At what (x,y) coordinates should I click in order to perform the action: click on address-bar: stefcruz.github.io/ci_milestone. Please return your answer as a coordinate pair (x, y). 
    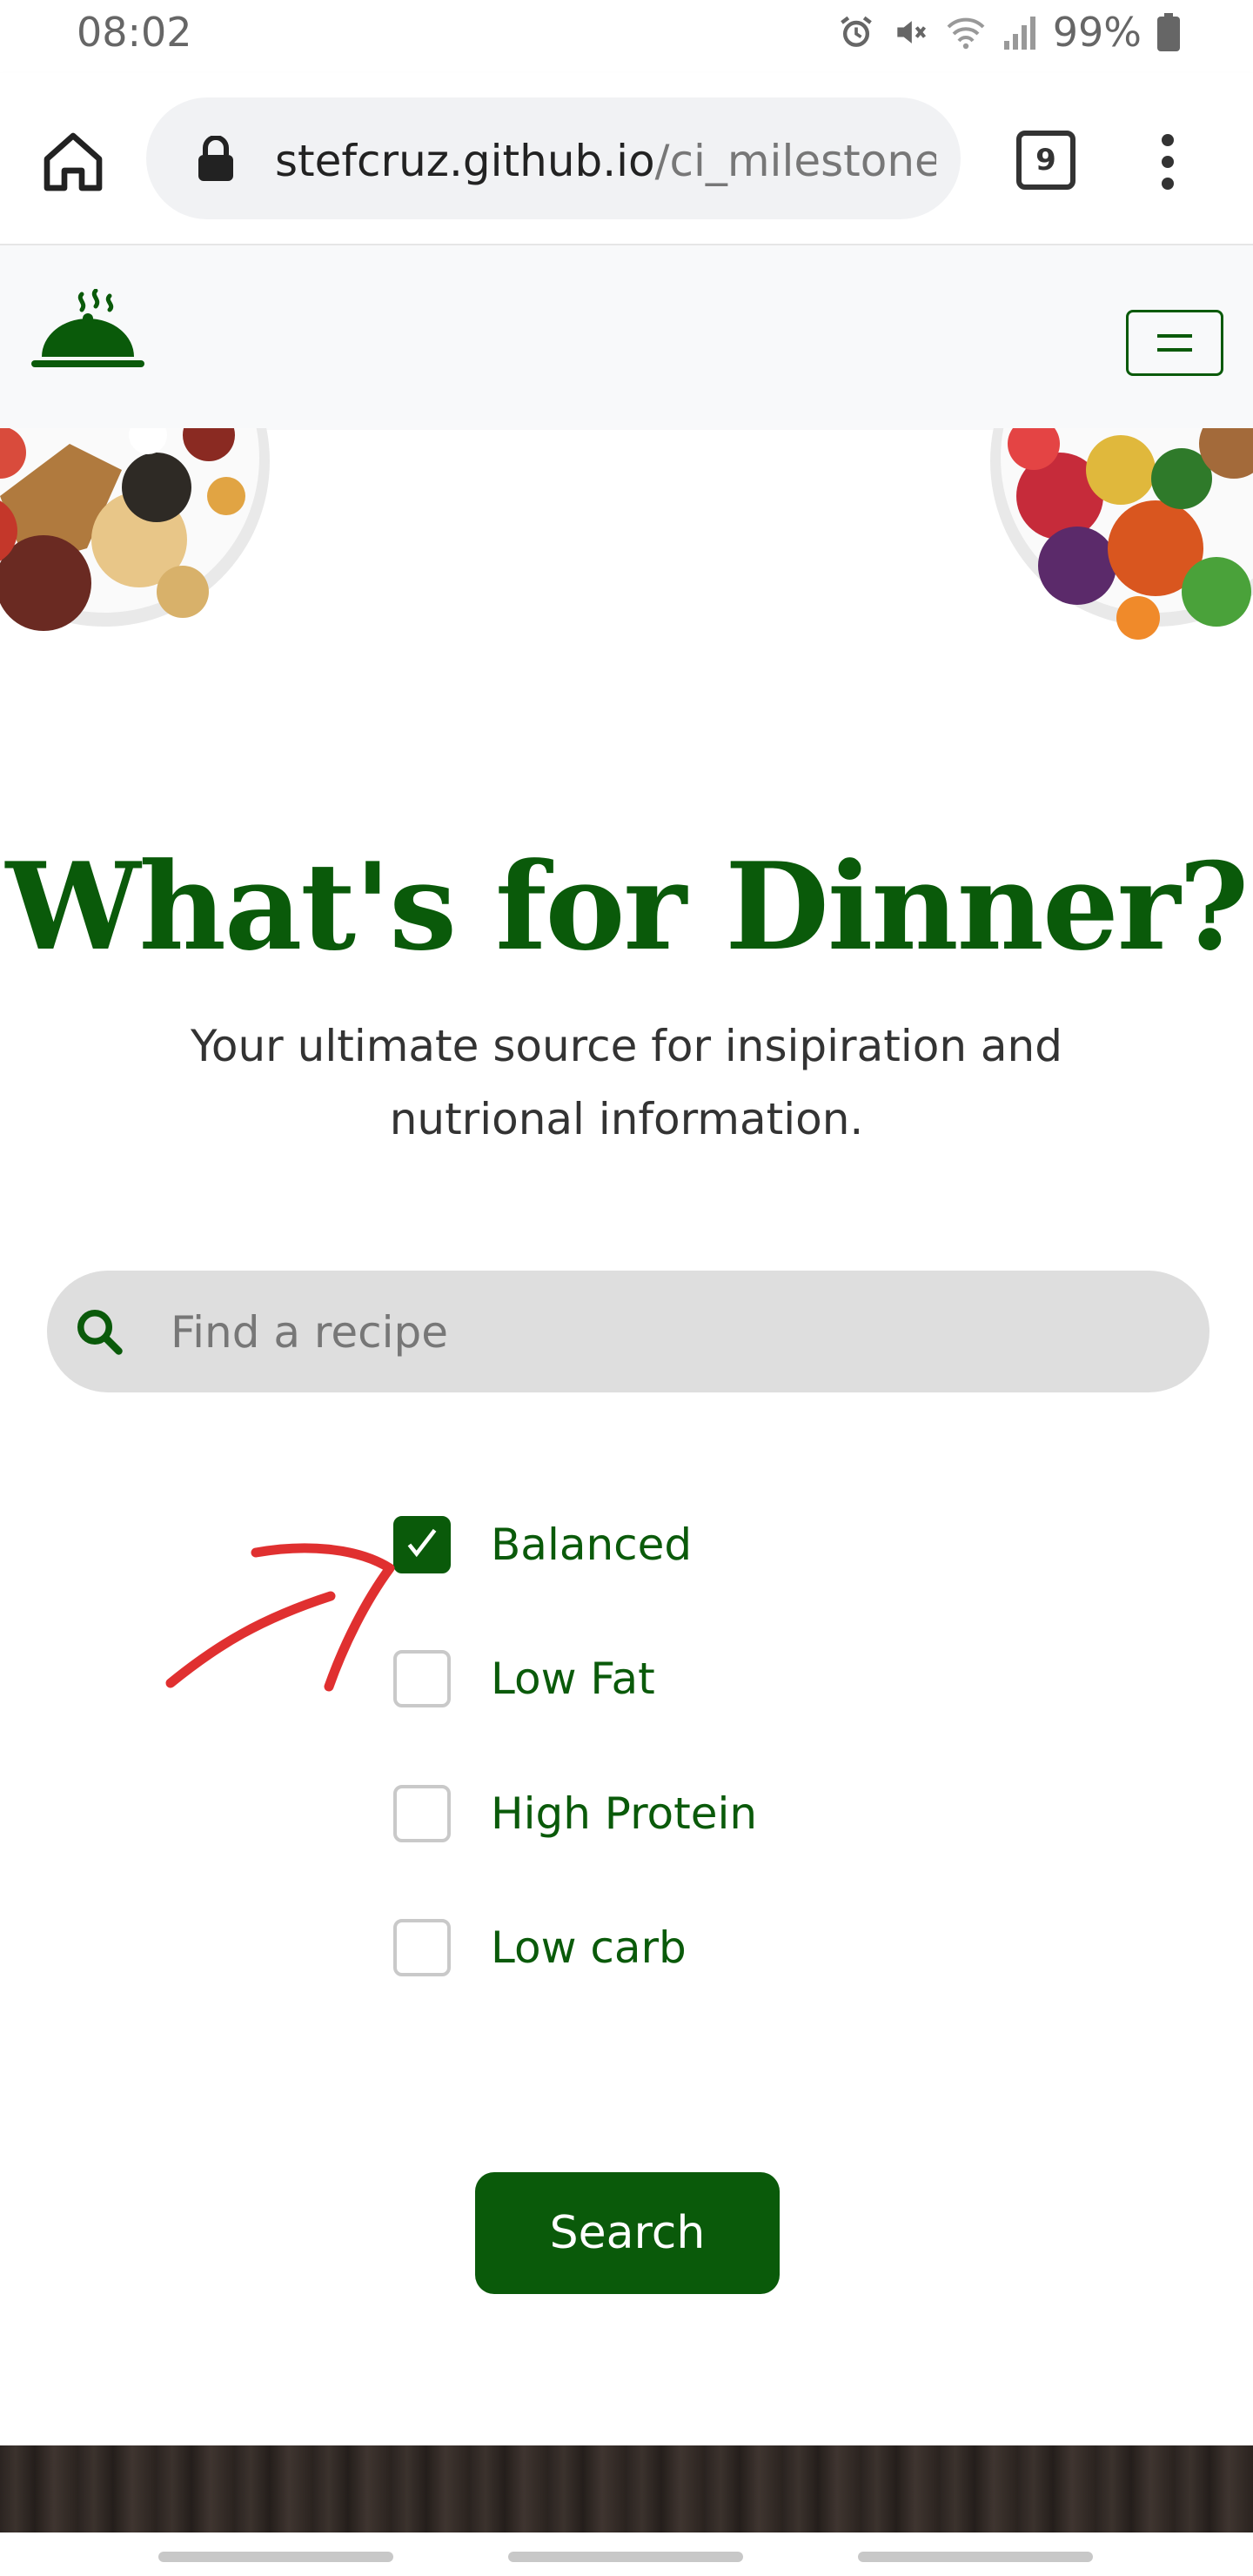
    Looking at the image, I should click on (553, 158).